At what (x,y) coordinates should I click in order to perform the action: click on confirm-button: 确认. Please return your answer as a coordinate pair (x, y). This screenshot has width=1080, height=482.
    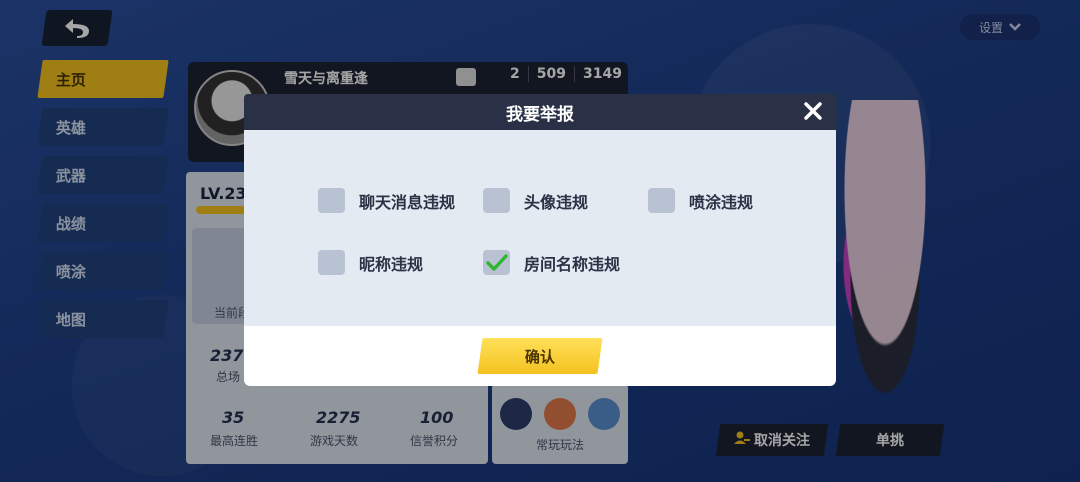
    Looking at the image, I should click on (540, 356).